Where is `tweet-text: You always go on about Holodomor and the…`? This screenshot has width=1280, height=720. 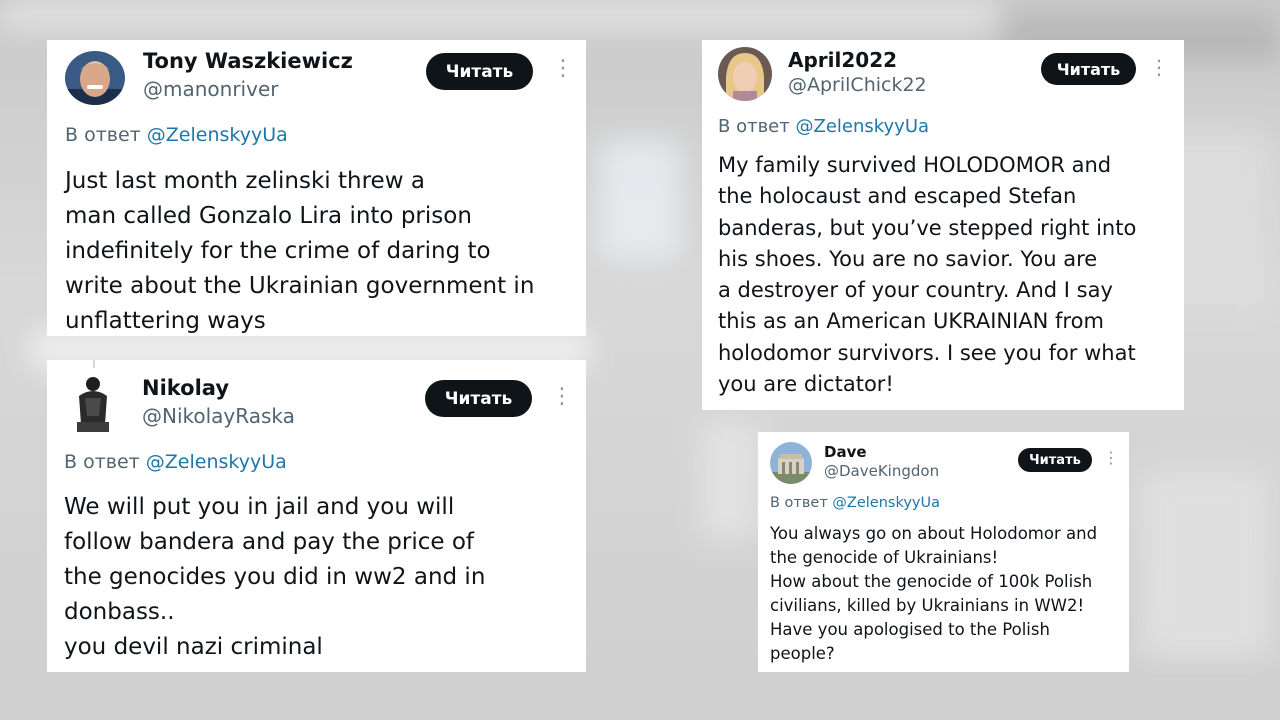 tweet-text: You always go on about Holodomor and the… is located at coordinates (933, 594).